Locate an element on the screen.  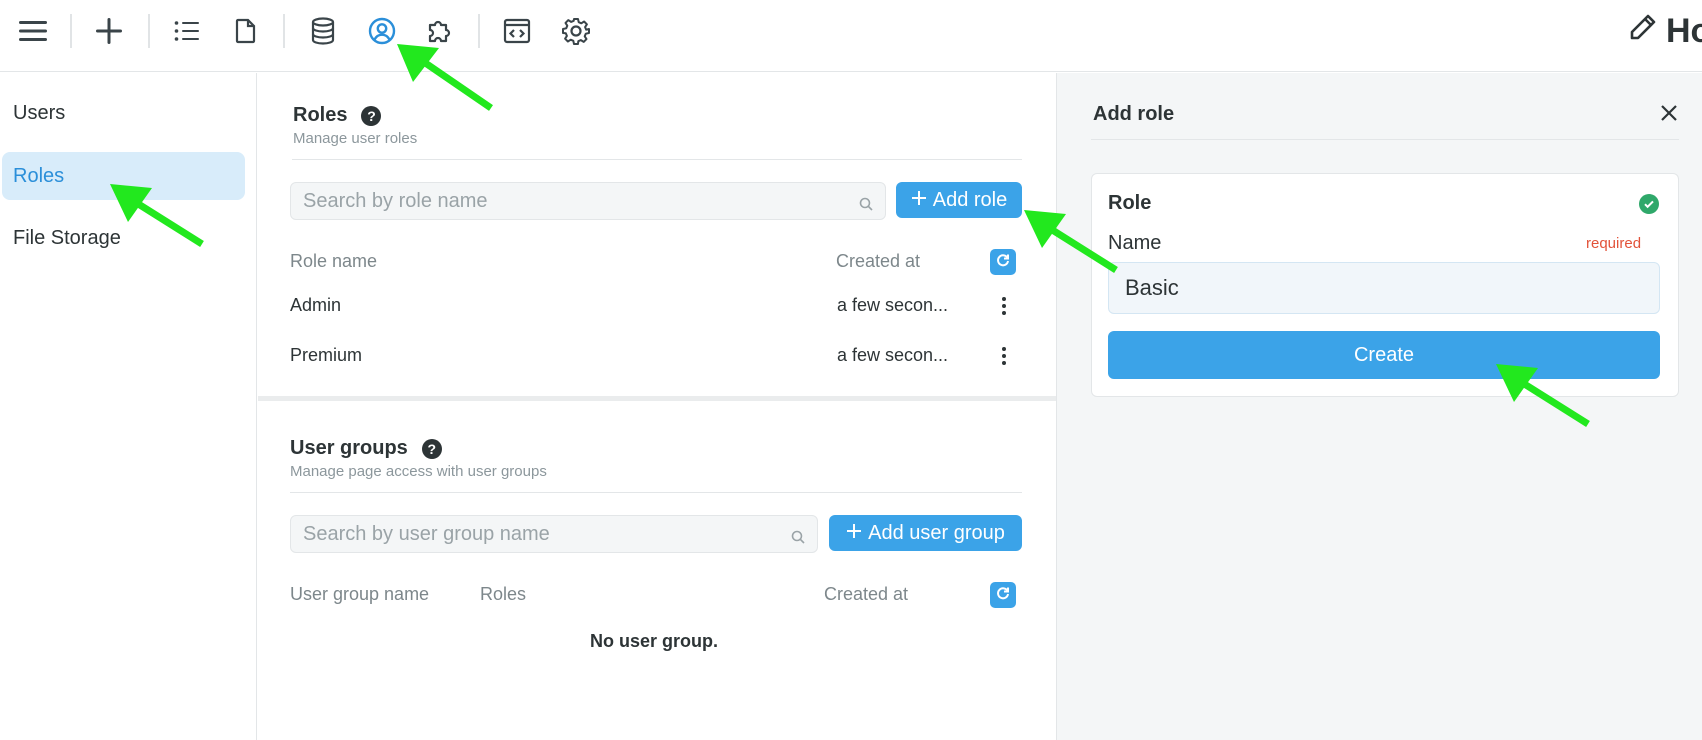
sidebar-item-label: File Storage is located at coordinates (67, 237).